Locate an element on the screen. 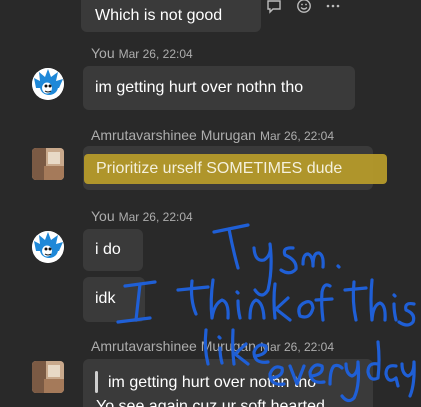 This screenshot has width=421, height=407. message-bubble: i do is located at coordinates (113, 250).